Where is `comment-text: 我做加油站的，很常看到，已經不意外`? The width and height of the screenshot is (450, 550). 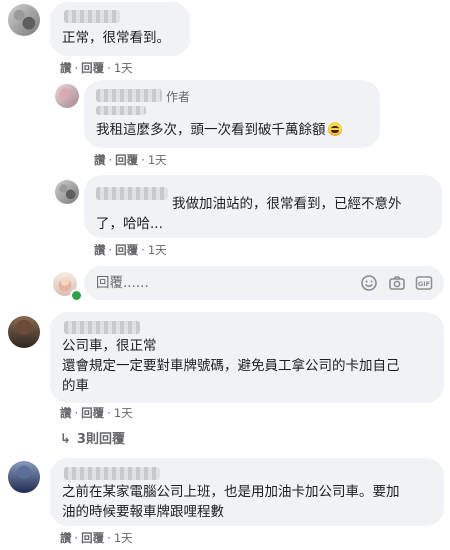
comment-text: 我做加油站的，很常看到，已經不意外 is located at coordinates (287, 204).